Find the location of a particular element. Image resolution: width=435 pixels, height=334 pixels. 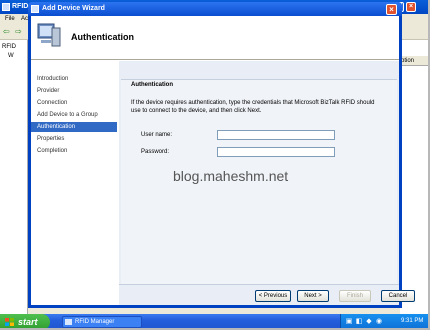

volume-icon: ◧ is located at coordinates (359, 322).